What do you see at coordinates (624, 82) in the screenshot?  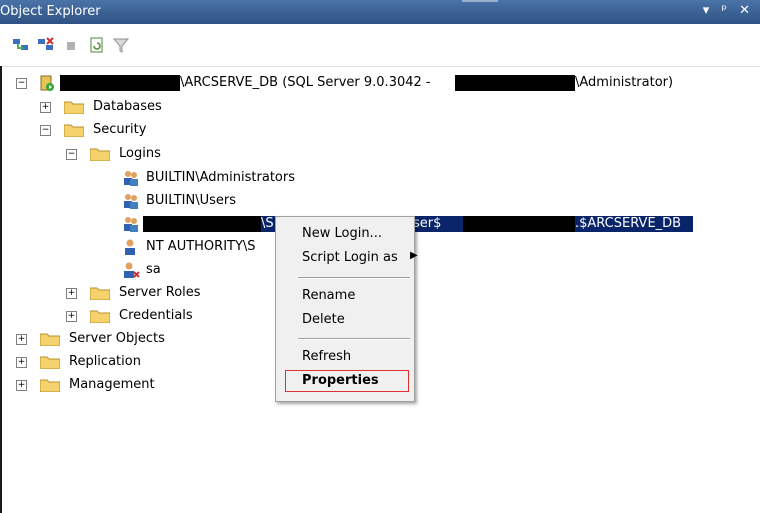 I see `server-label-end: \Administrator)` at bounding box center [624, 82].